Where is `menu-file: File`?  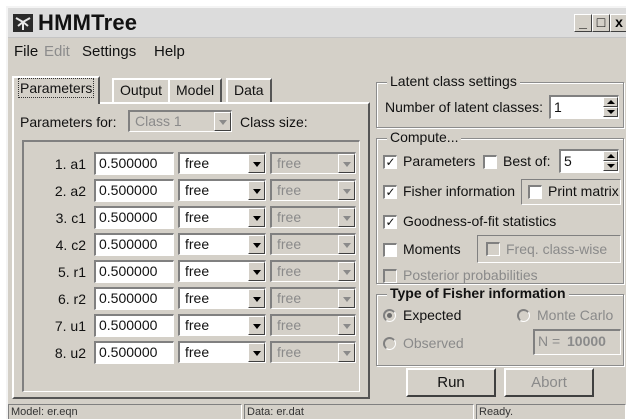 menu-file: File is located at coordinates (26, 51).